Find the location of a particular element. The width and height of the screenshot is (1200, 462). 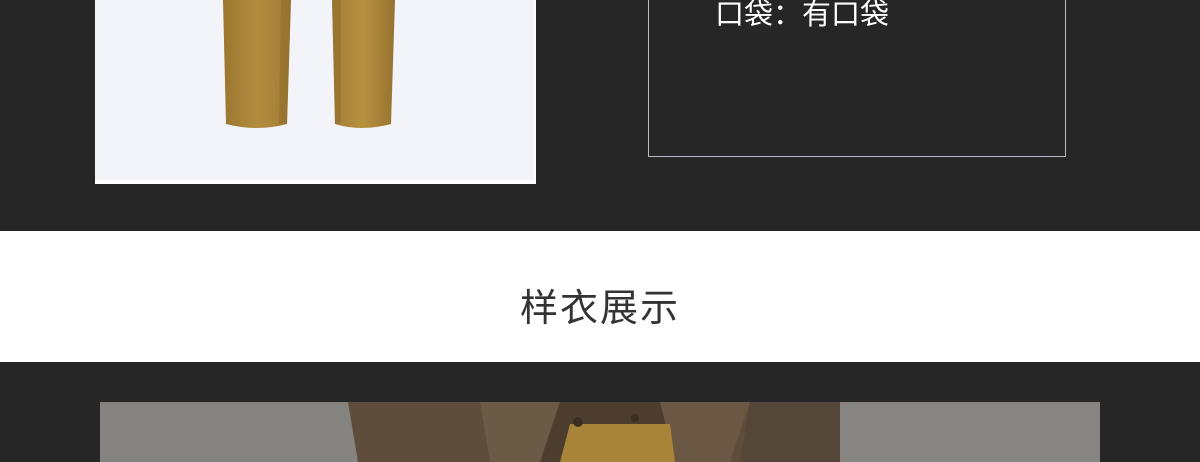

coat-illustration is located at coordinates (600, 432).